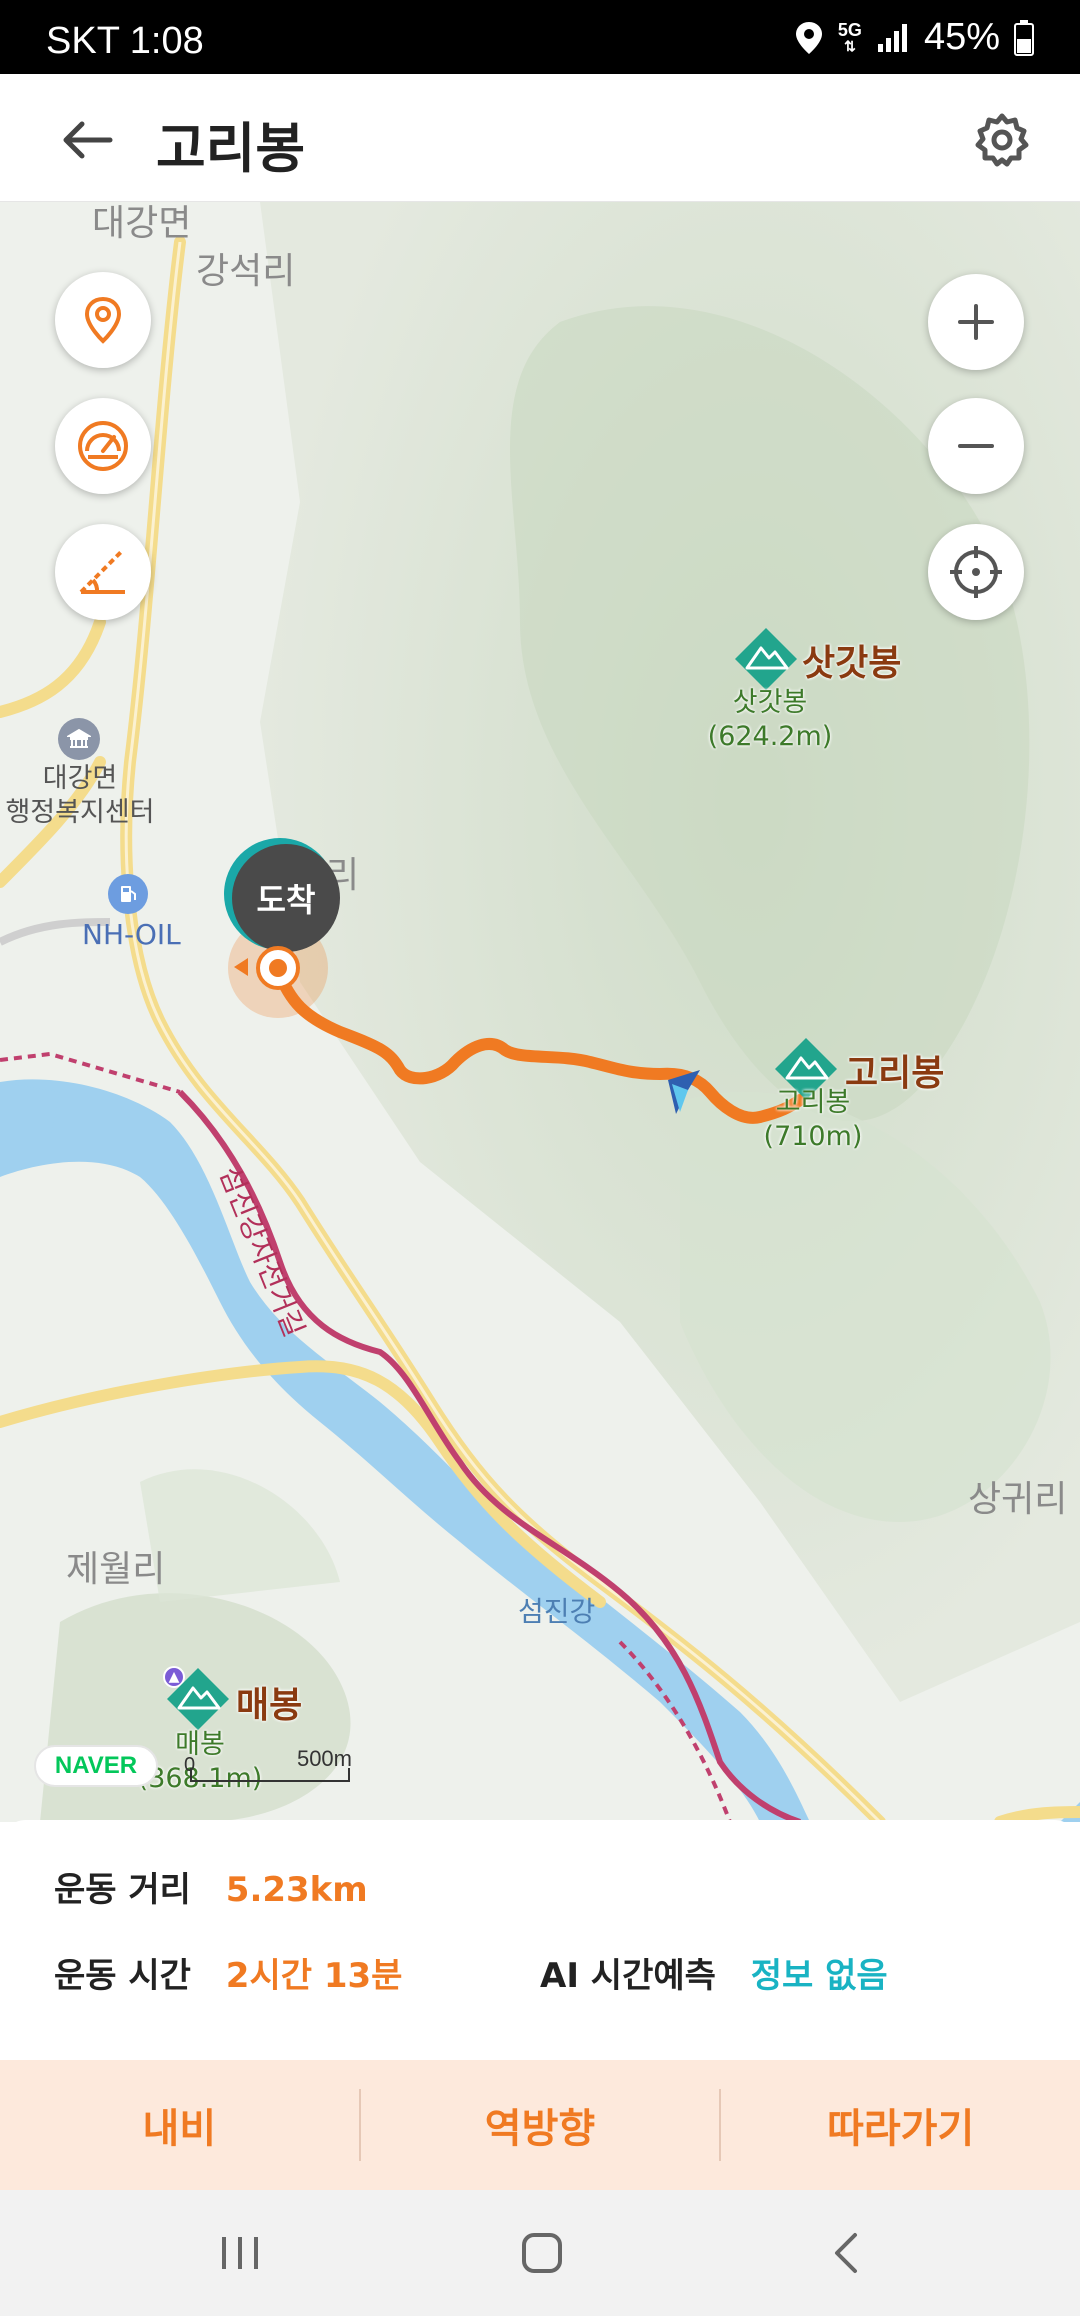 The width and height of the screenshot is (1080, 2316). I want to click on slope-angle-icon, so click(102, 572).